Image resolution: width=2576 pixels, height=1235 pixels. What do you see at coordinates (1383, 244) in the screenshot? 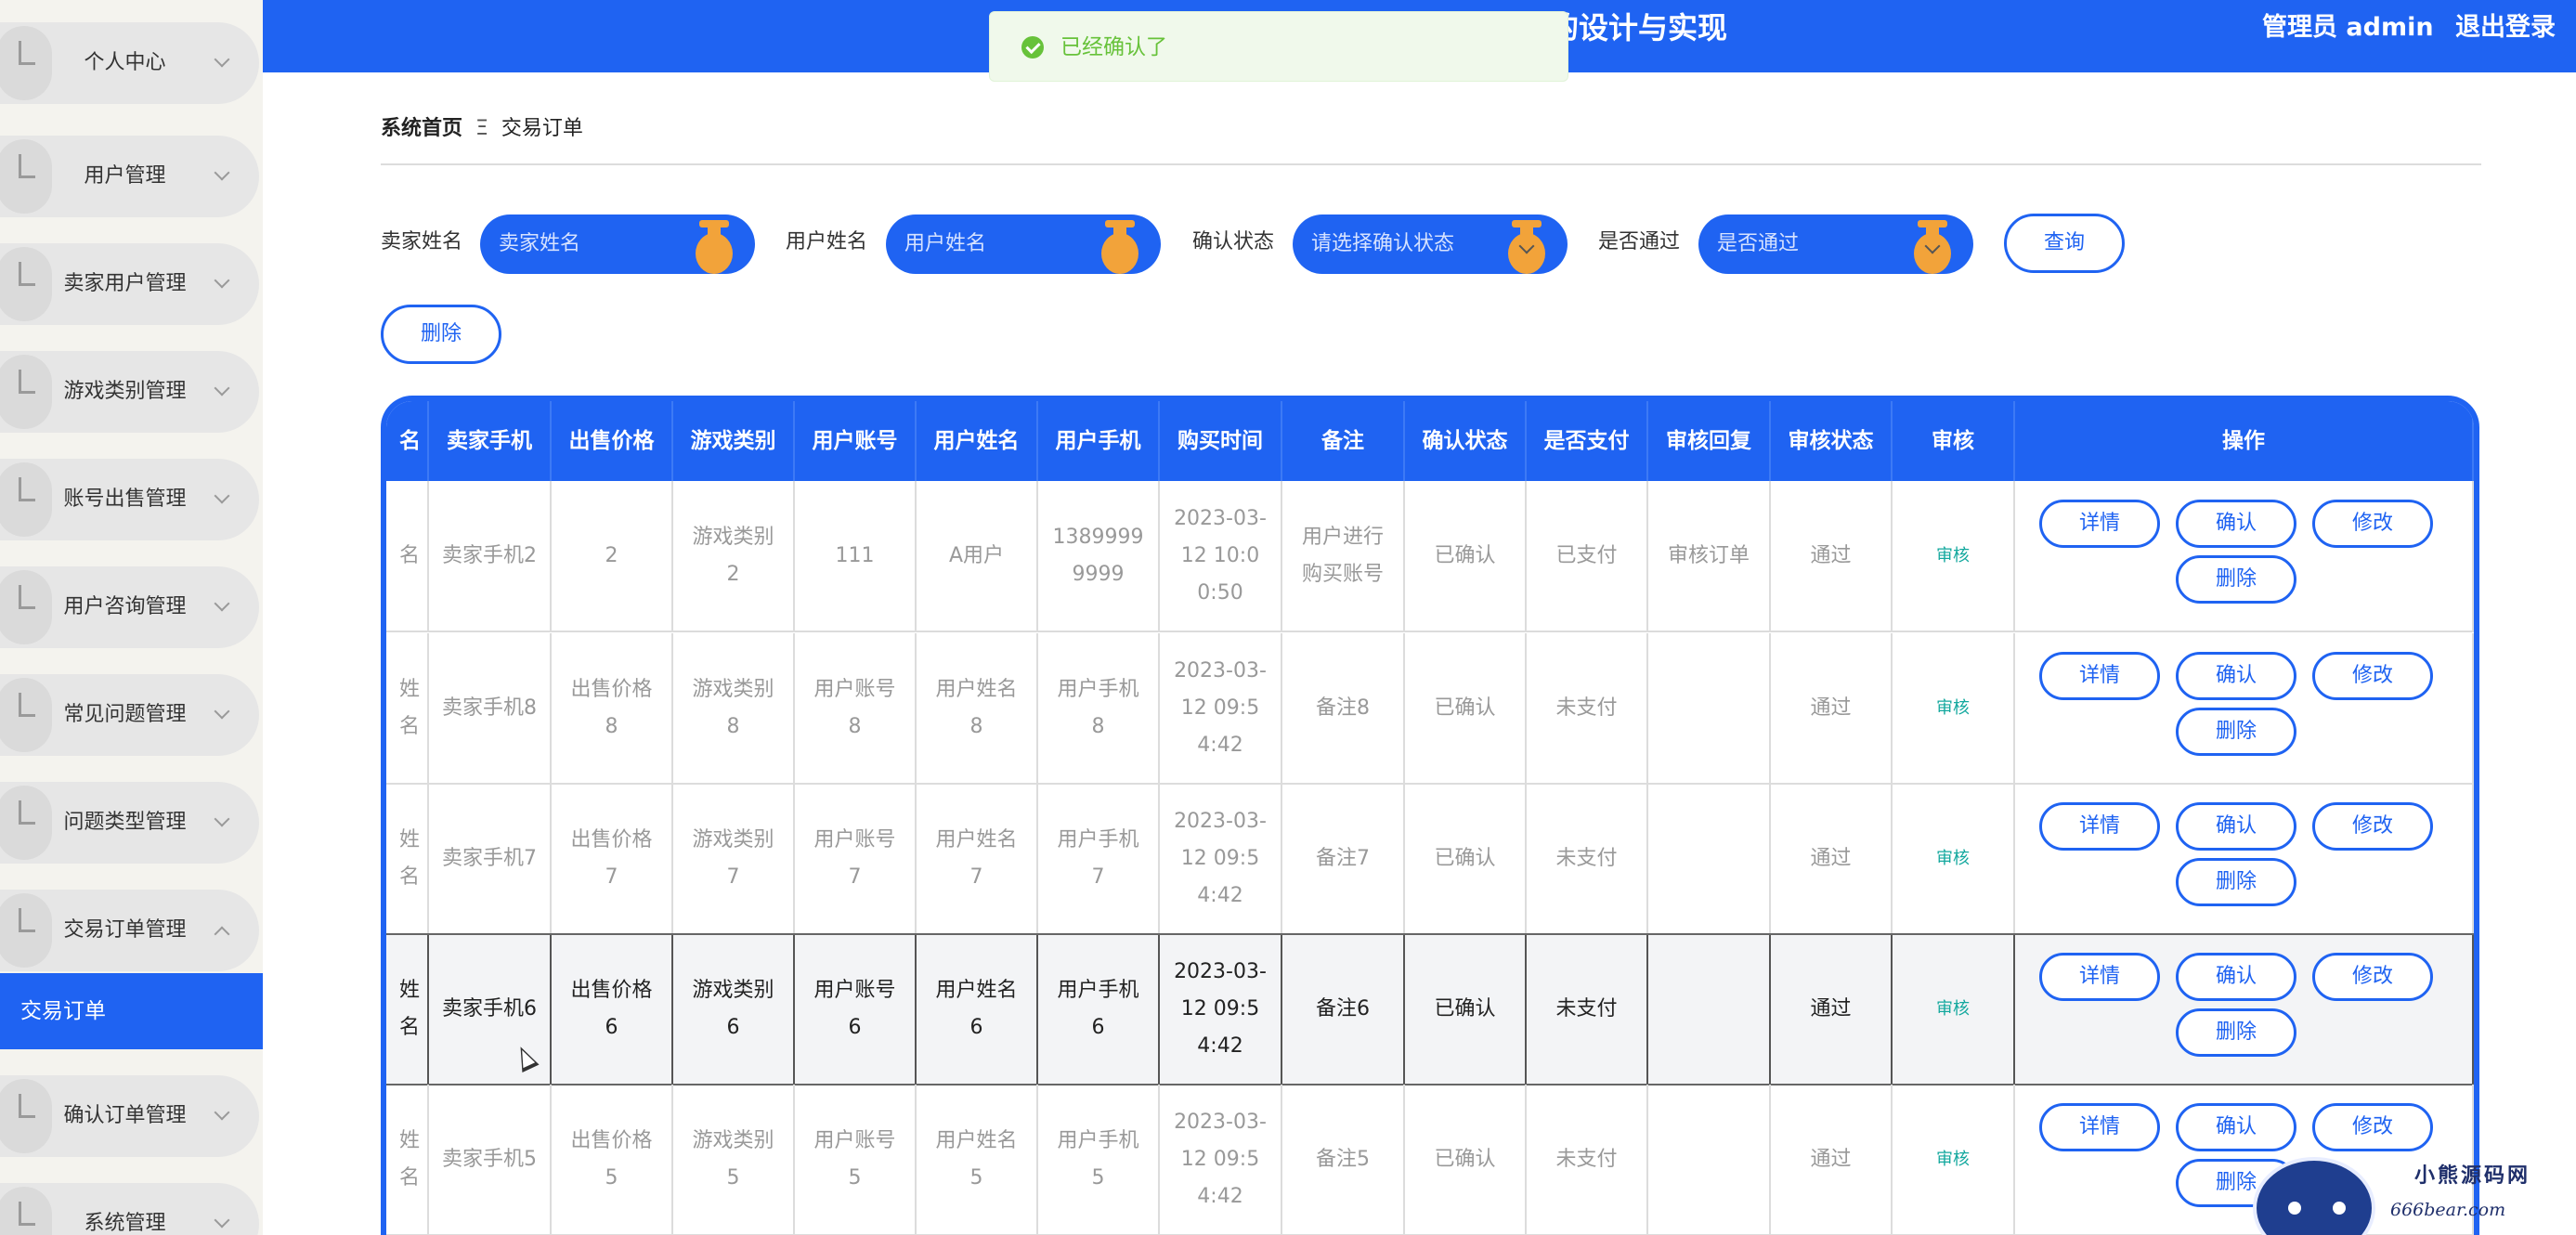
I see `confirm-status-placeholder: 请选择确认状态` at bounding box center [1383, 244].